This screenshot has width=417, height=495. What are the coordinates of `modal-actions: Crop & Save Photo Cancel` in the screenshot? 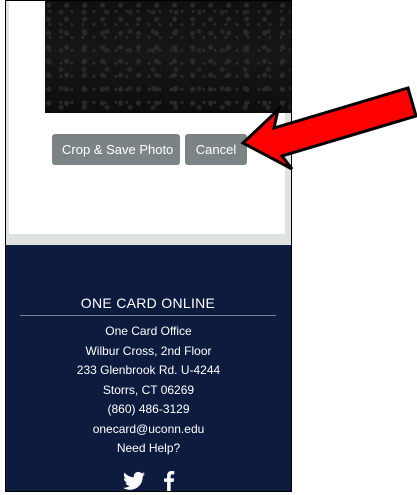 It's located at (149, 149).